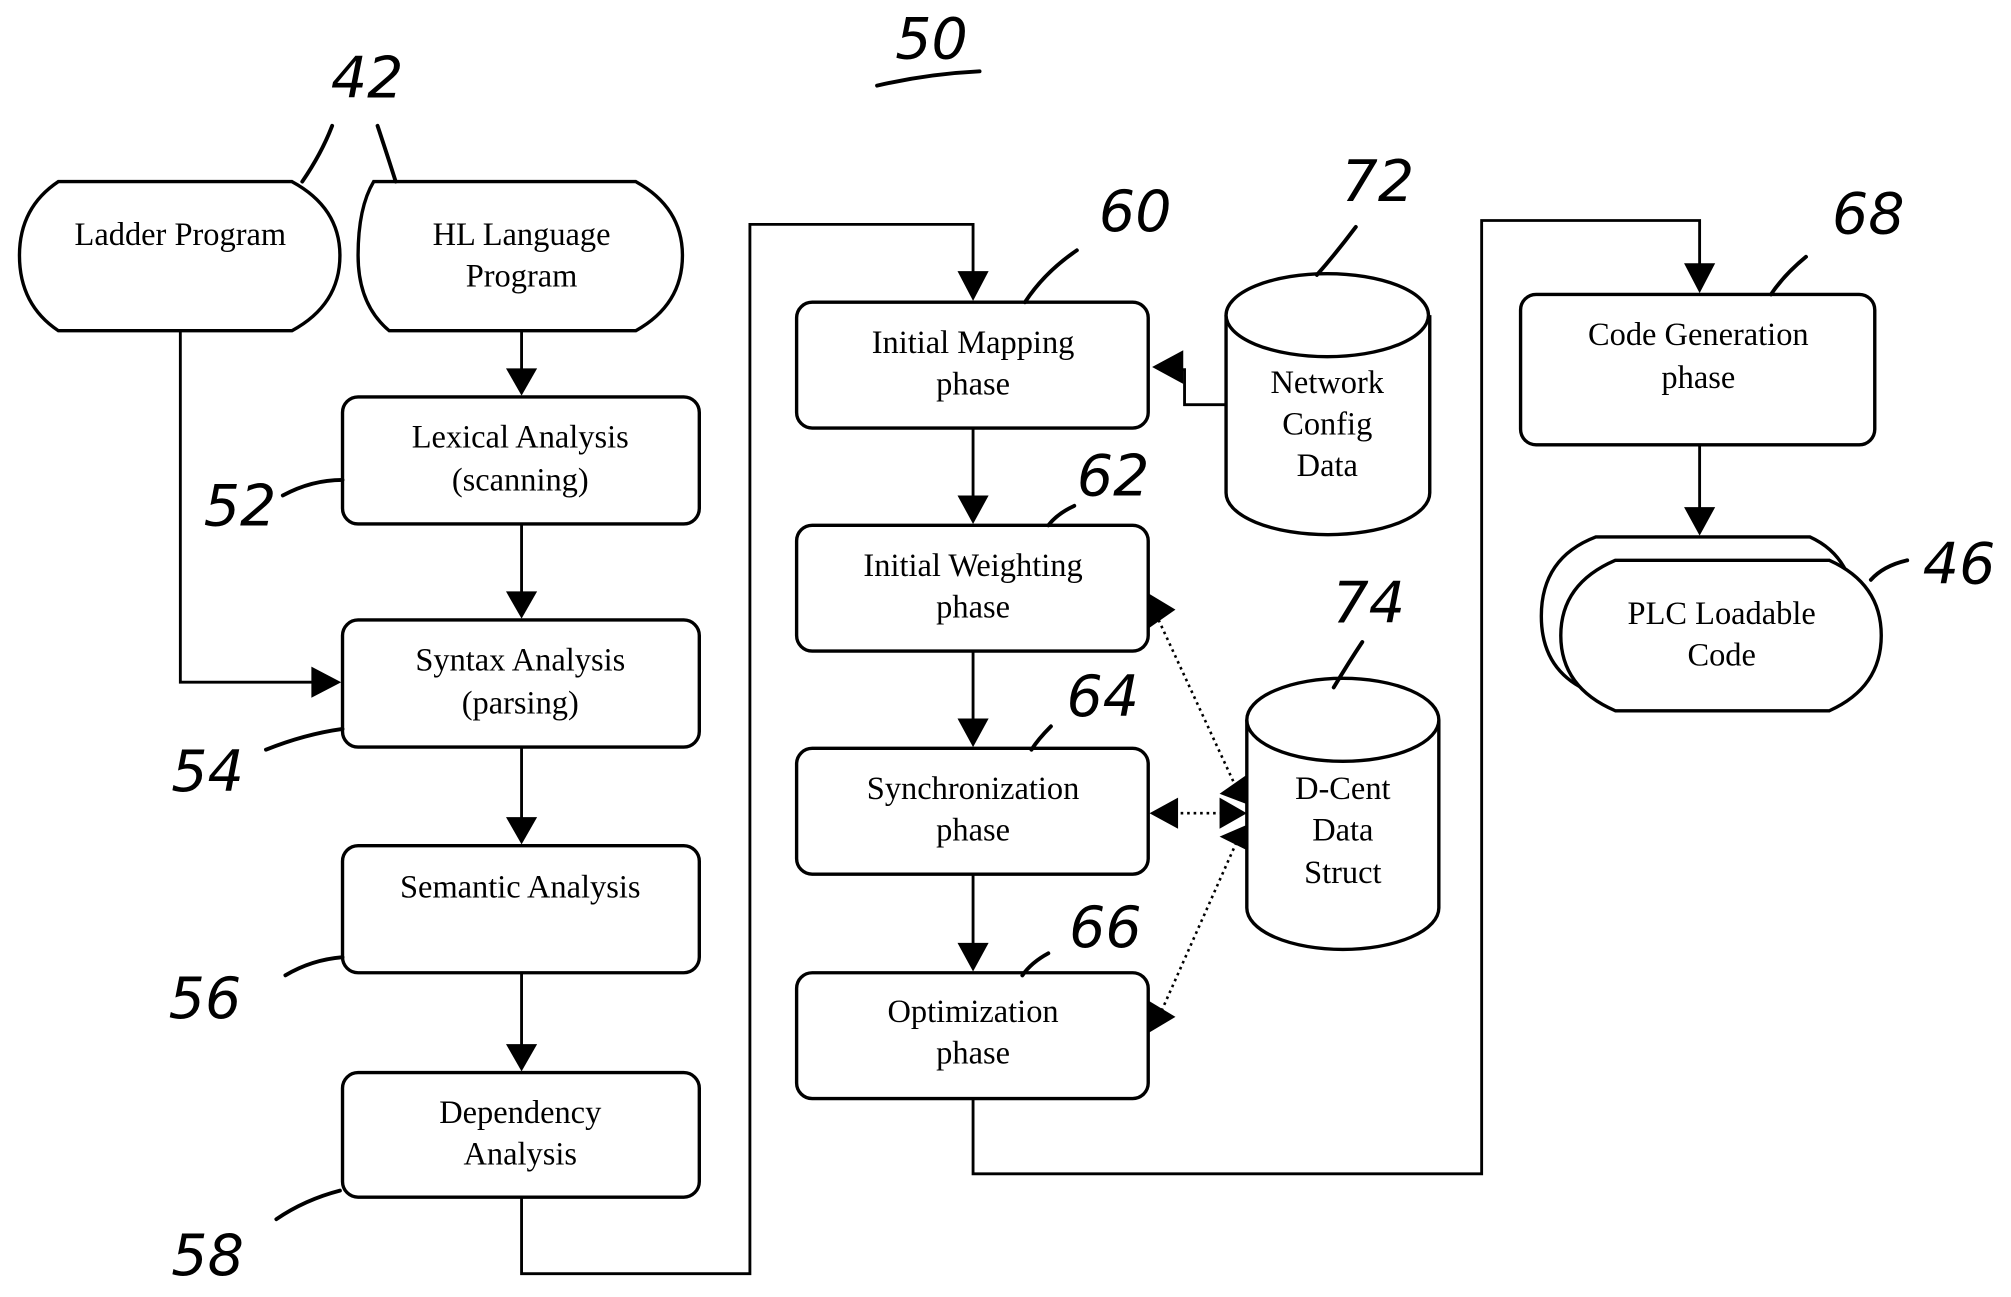 Image resolution: width=2011 pixels, height=1297 pixels. Describe the element at coordinates (972, 566) in the screenshot. I see `node-label: Initial Weighting` at that location.